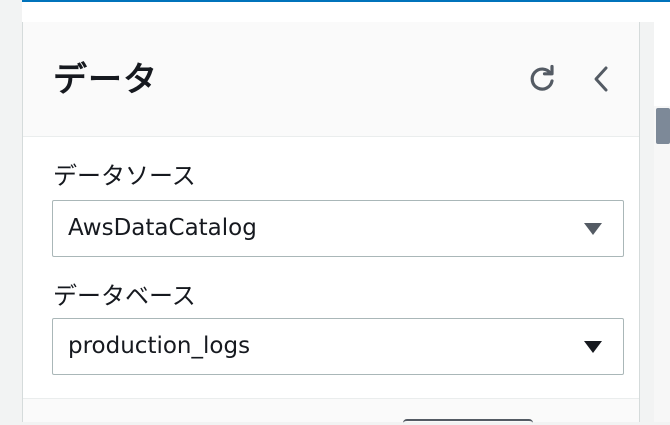 This screenshot has height=425, width=670. Describe the element at coordinates (346, 12) in the screenshot. I see `top-strip` at that location.